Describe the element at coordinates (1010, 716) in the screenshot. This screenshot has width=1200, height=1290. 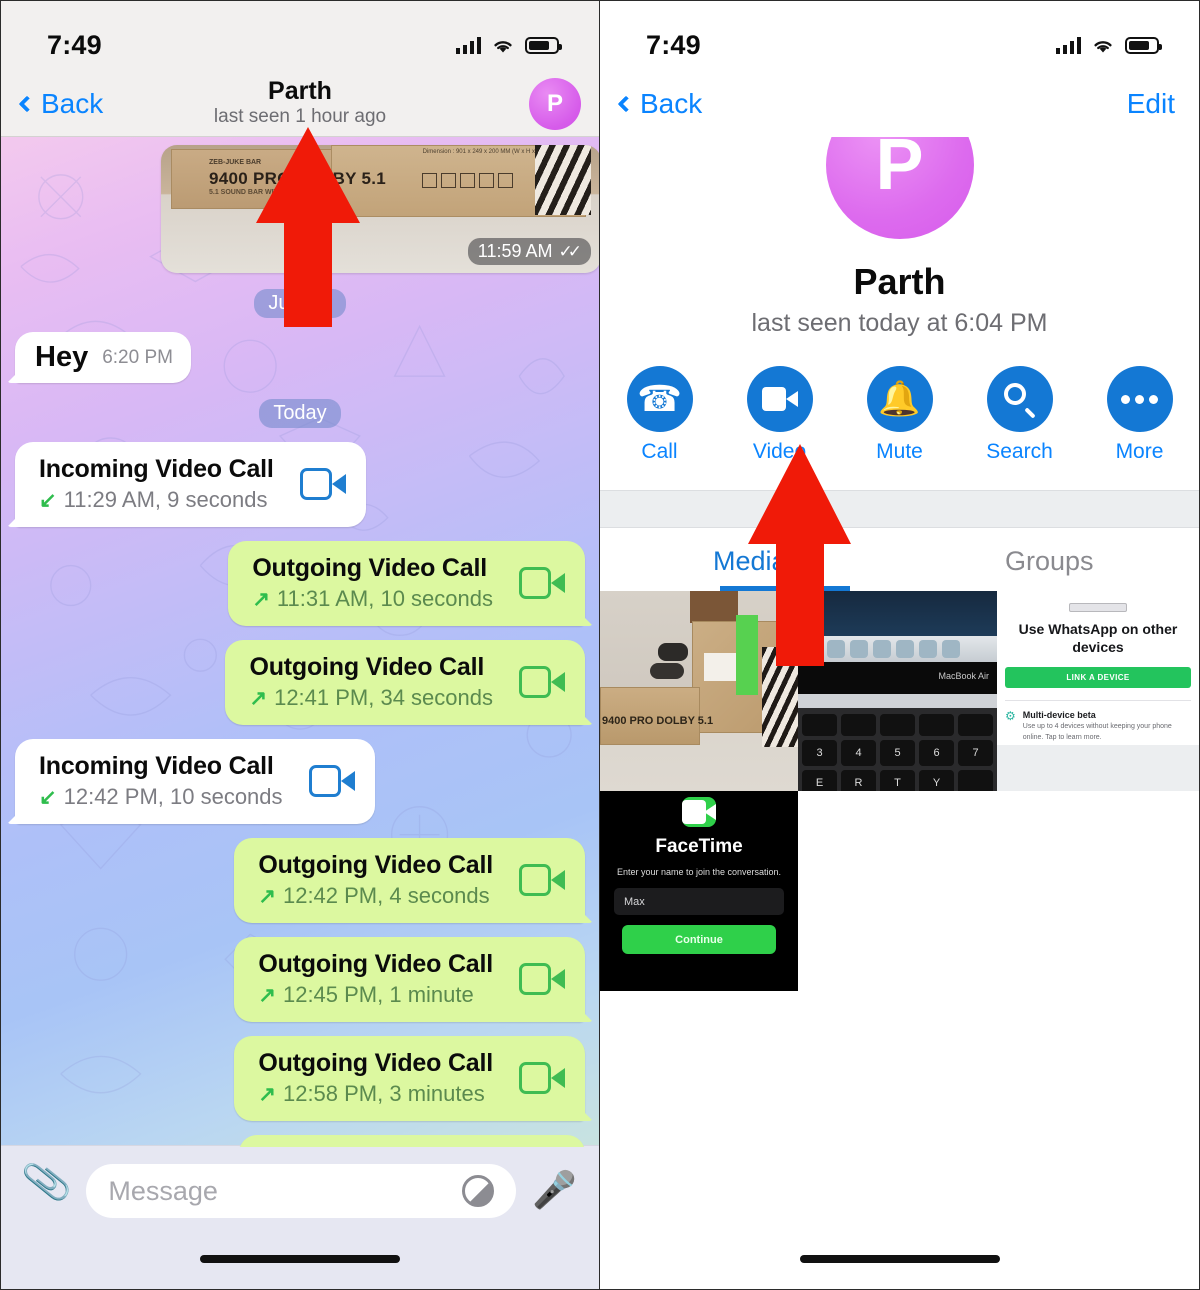
I see `beaker-icon: ⚙` at that location.